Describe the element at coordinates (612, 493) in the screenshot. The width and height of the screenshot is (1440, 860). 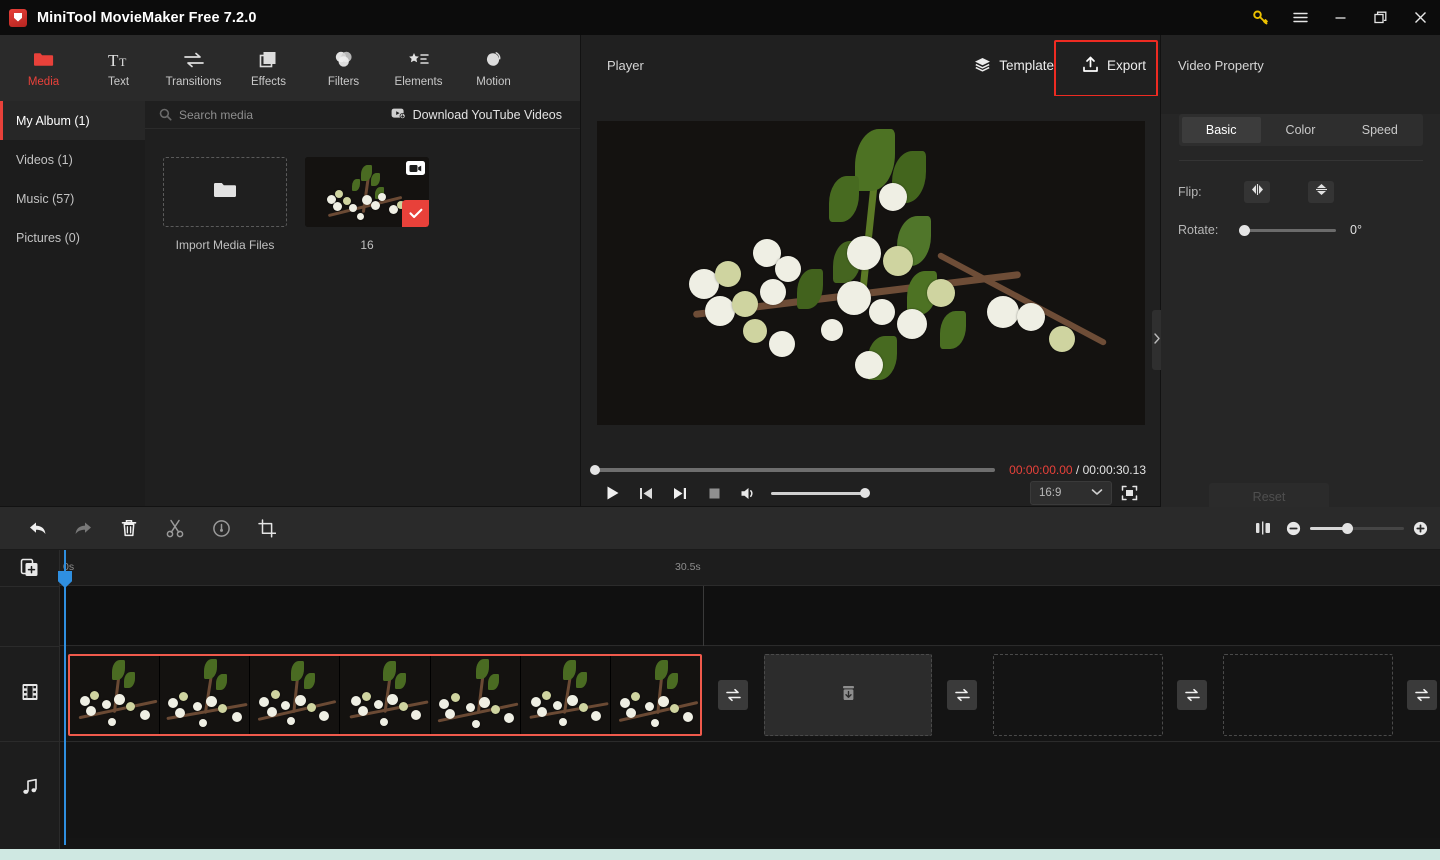
I see `play-button` at that location.